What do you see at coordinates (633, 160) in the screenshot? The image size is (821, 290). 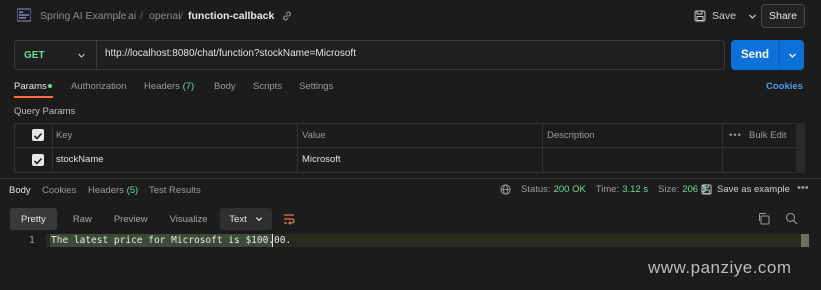 I see `param-description-cell` at bounding box center [633, 160].